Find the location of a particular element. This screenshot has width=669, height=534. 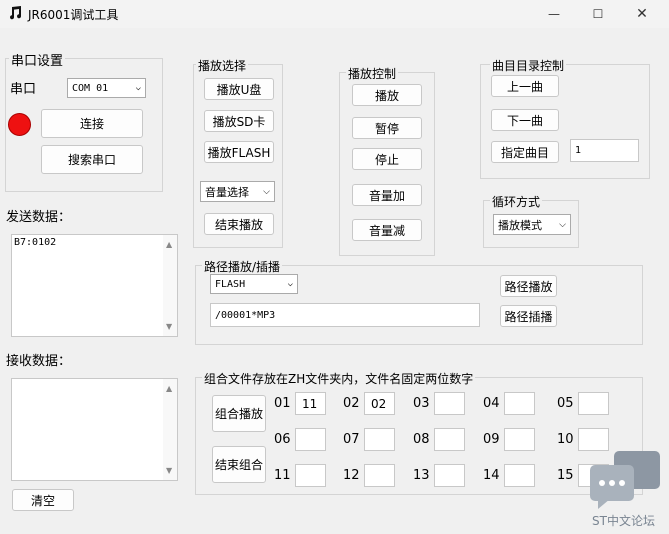

play-control-label: 播放控制 is located at coordinates (372, 73).